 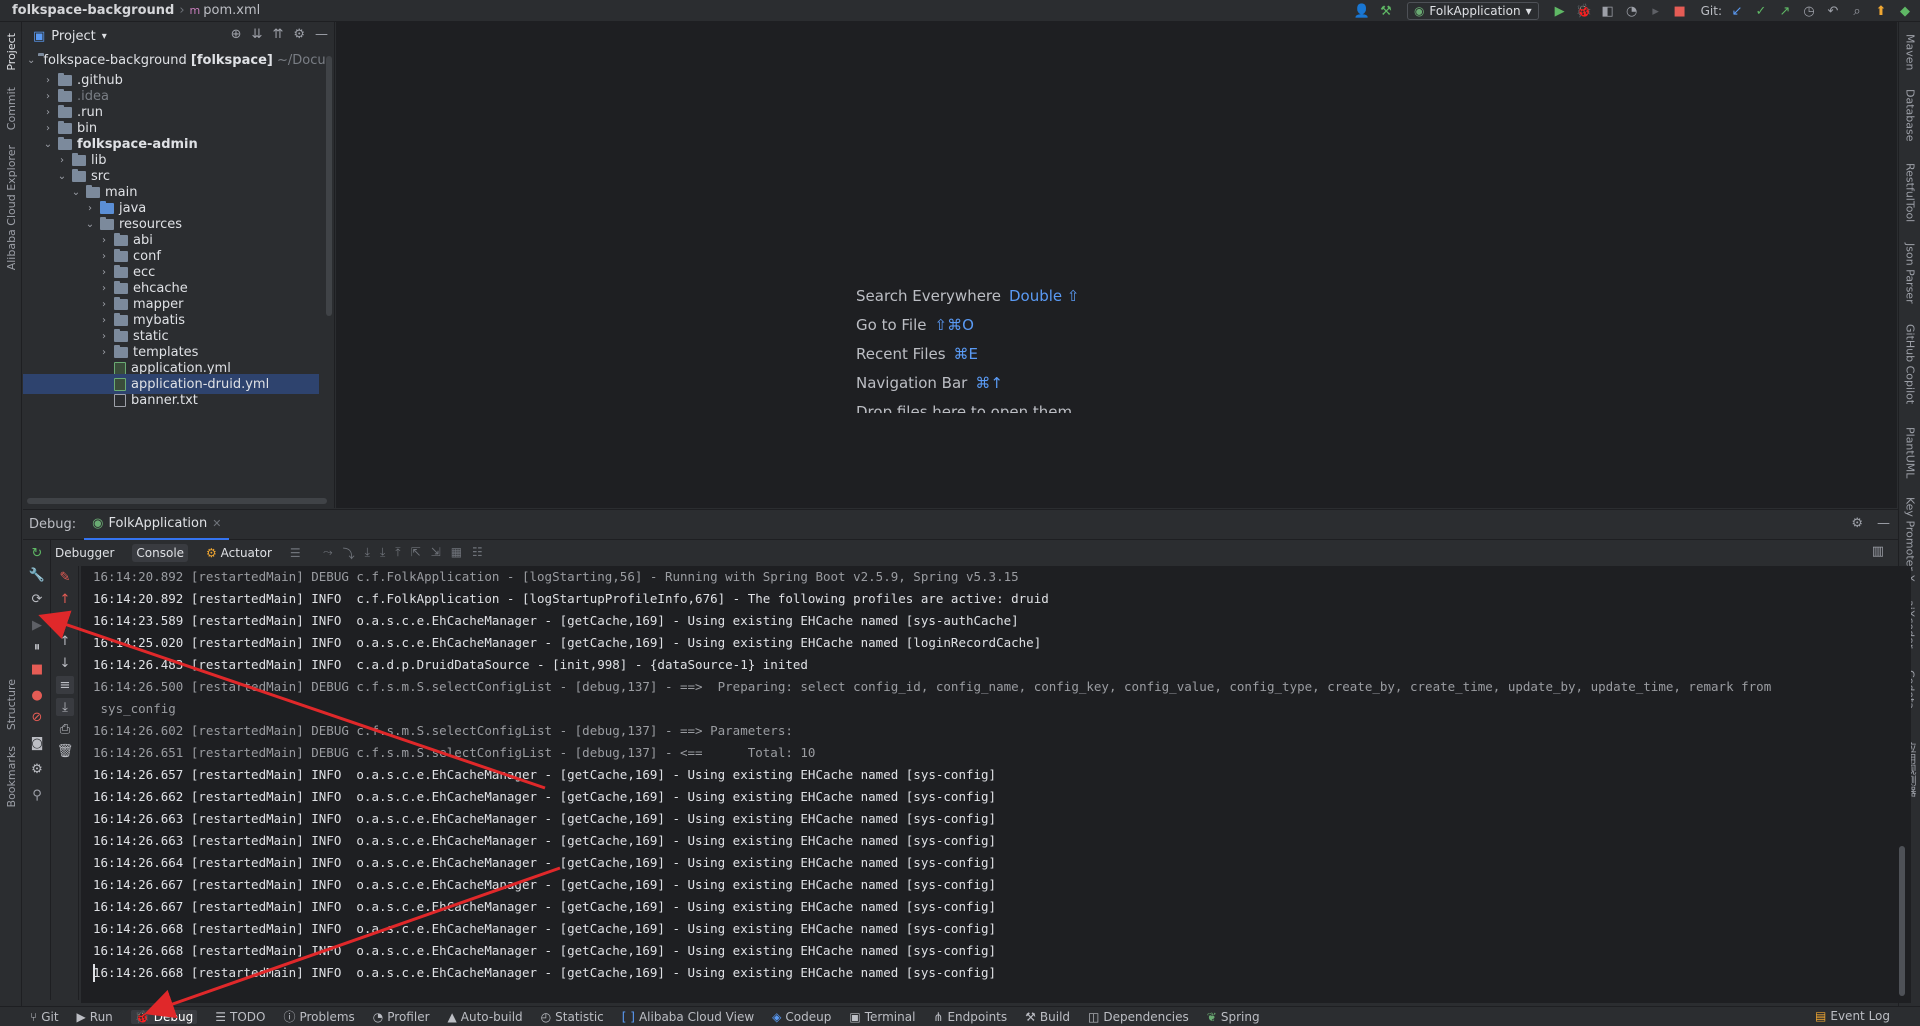 What do you see at coordinates (65, 707) in the screenshot?
I see `scroll-to-end-icon: ⤓` at bounding box center [65, 707].